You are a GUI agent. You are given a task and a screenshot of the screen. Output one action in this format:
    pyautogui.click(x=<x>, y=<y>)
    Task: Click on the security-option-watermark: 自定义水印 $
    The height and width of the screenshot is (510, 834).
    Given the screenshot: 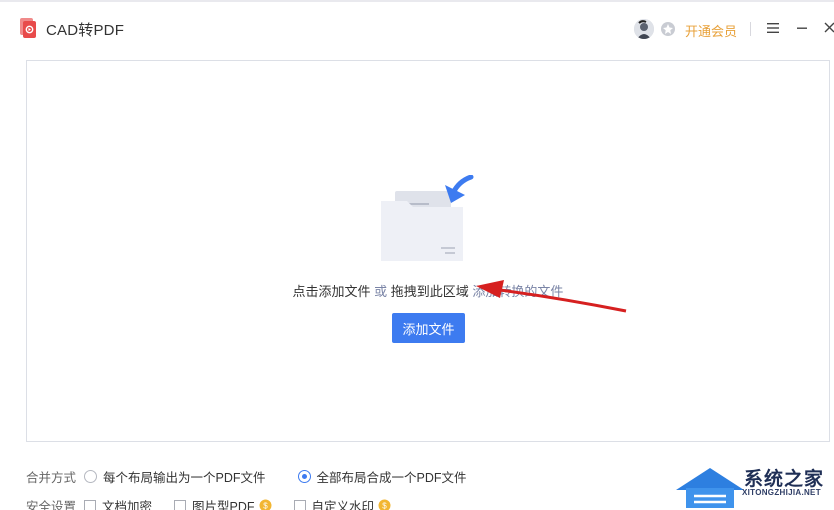 What is the action you would take?
    pyautogui.click(x=342, y=503)
    